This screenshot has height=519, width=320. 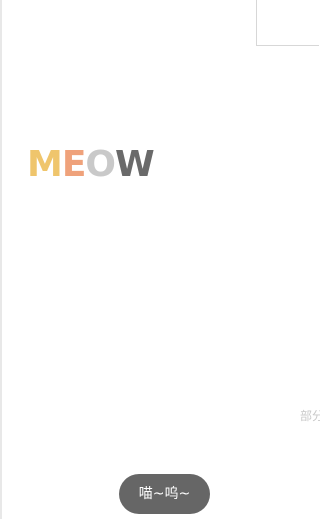 I want to click on toast-text: 喵~呜~, so click(x=164, y=494).